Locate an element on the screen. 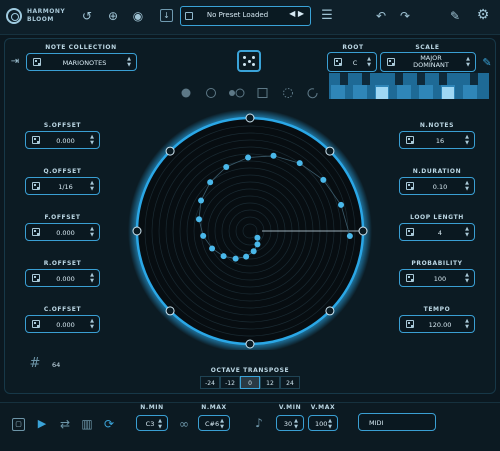  octave-option: -24 is located at coordinates (210, 382).